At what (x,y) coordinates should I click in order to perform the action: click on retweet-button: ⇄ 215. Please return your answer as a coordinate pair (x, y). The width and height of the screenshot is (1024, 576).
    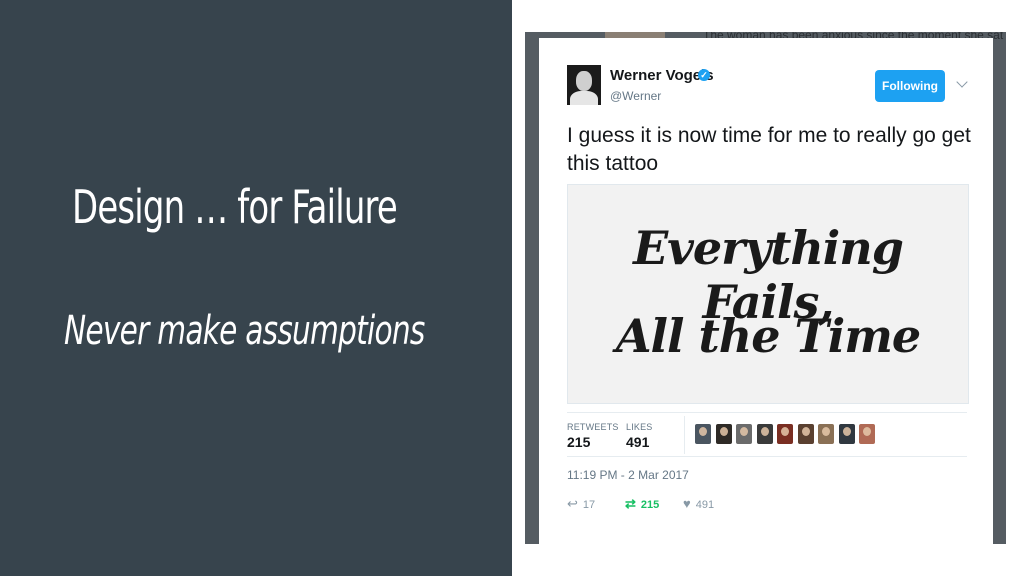
    Looking at the image, I should click on (642, 504).